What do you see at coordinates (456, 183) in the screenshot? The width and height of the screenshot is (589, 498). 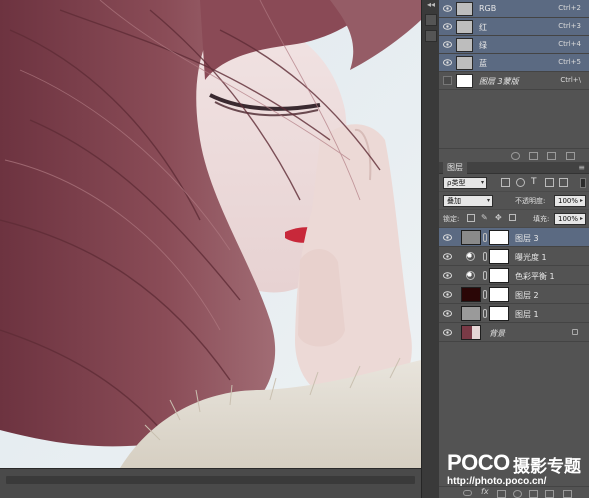 I see `filter-kind-value: ρ类型` at bounding box center [456, 183].